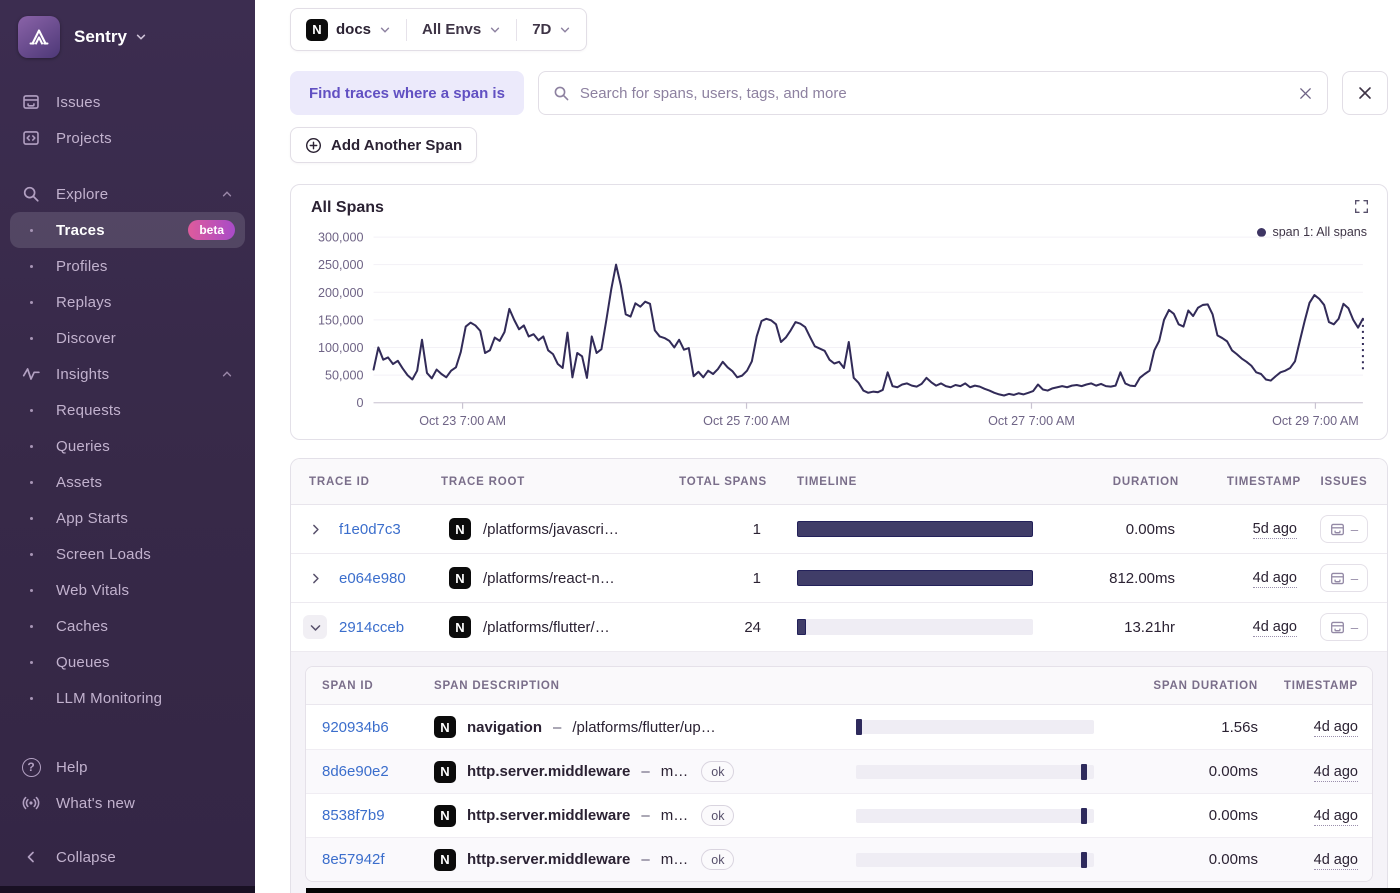  I want to click on span-id-link: 8538f7b9, so click(378, 815).